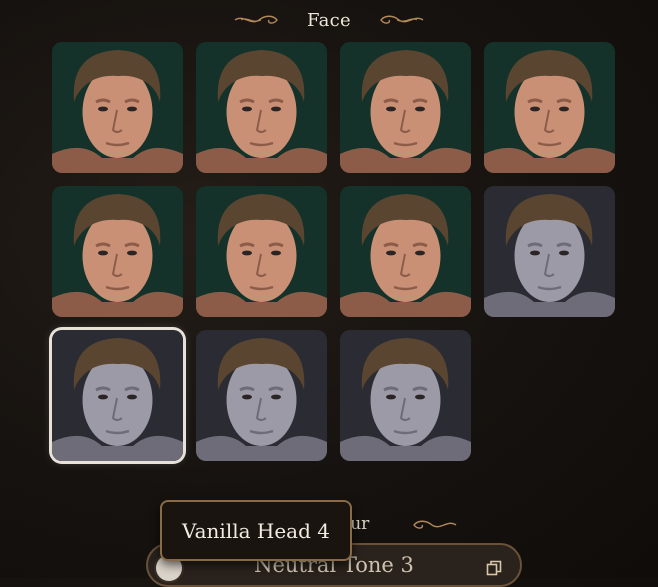  Describe the element at coordinates (494, 568) in the screenshot. I see `copy-icon` at that location.